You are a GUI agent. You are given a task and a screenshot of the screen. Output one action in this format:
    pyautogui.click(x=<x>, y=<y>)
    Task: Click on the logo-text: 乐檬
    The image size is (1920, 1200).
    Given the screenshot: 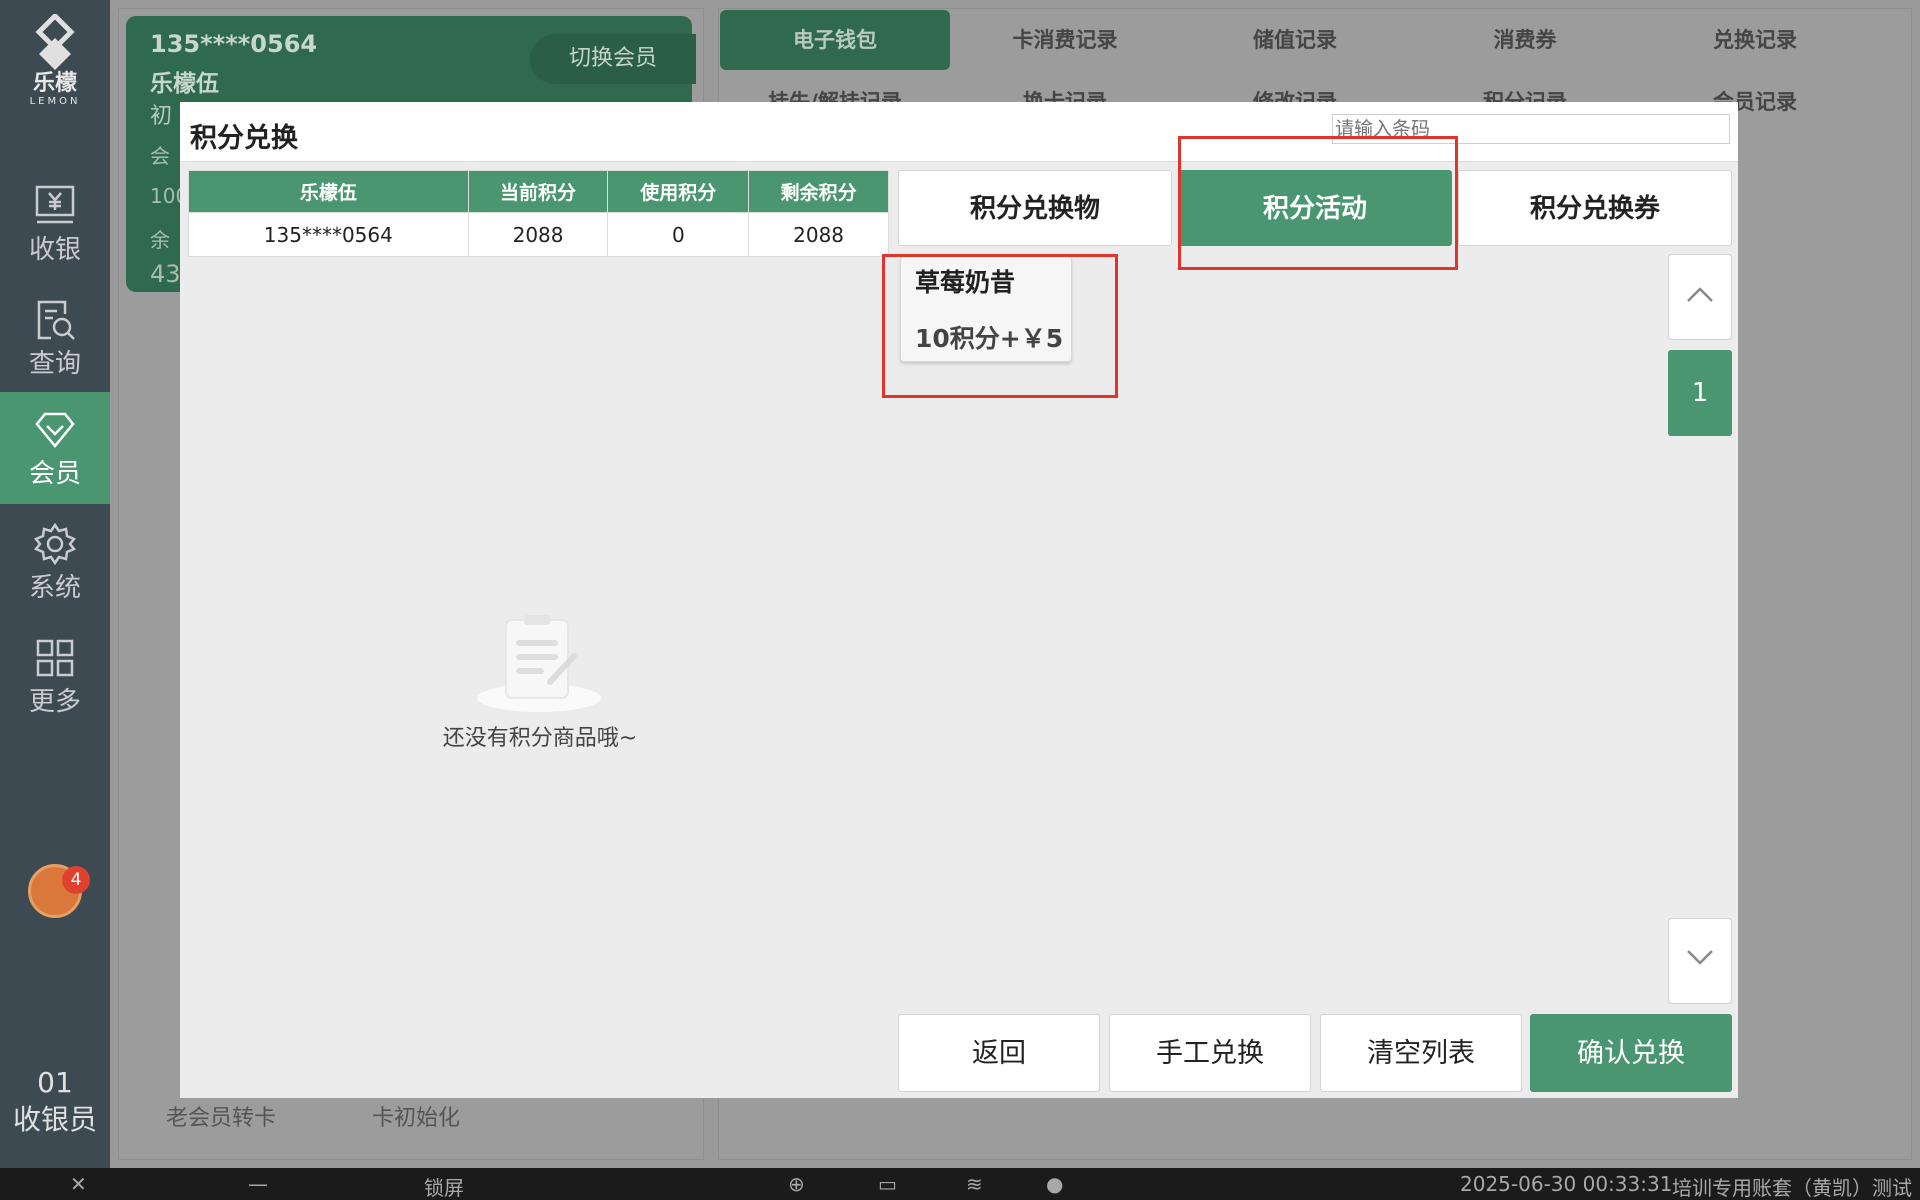 What is the action you would take?
    pyautogui.click(x=54, y=83)
    